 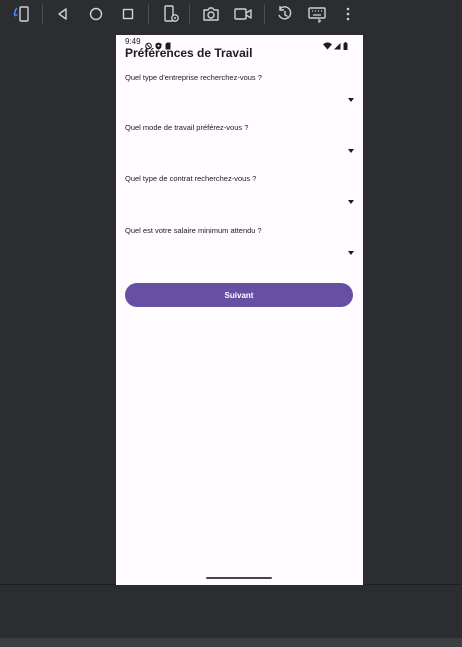 I want to click on emulator-toolbar, so click(x=231, y=14).